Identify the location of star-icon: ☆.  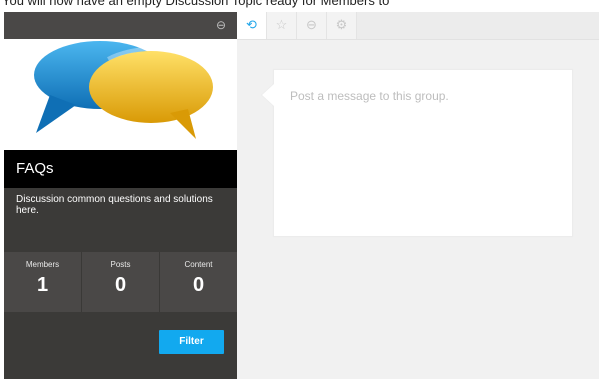
(281, 24).